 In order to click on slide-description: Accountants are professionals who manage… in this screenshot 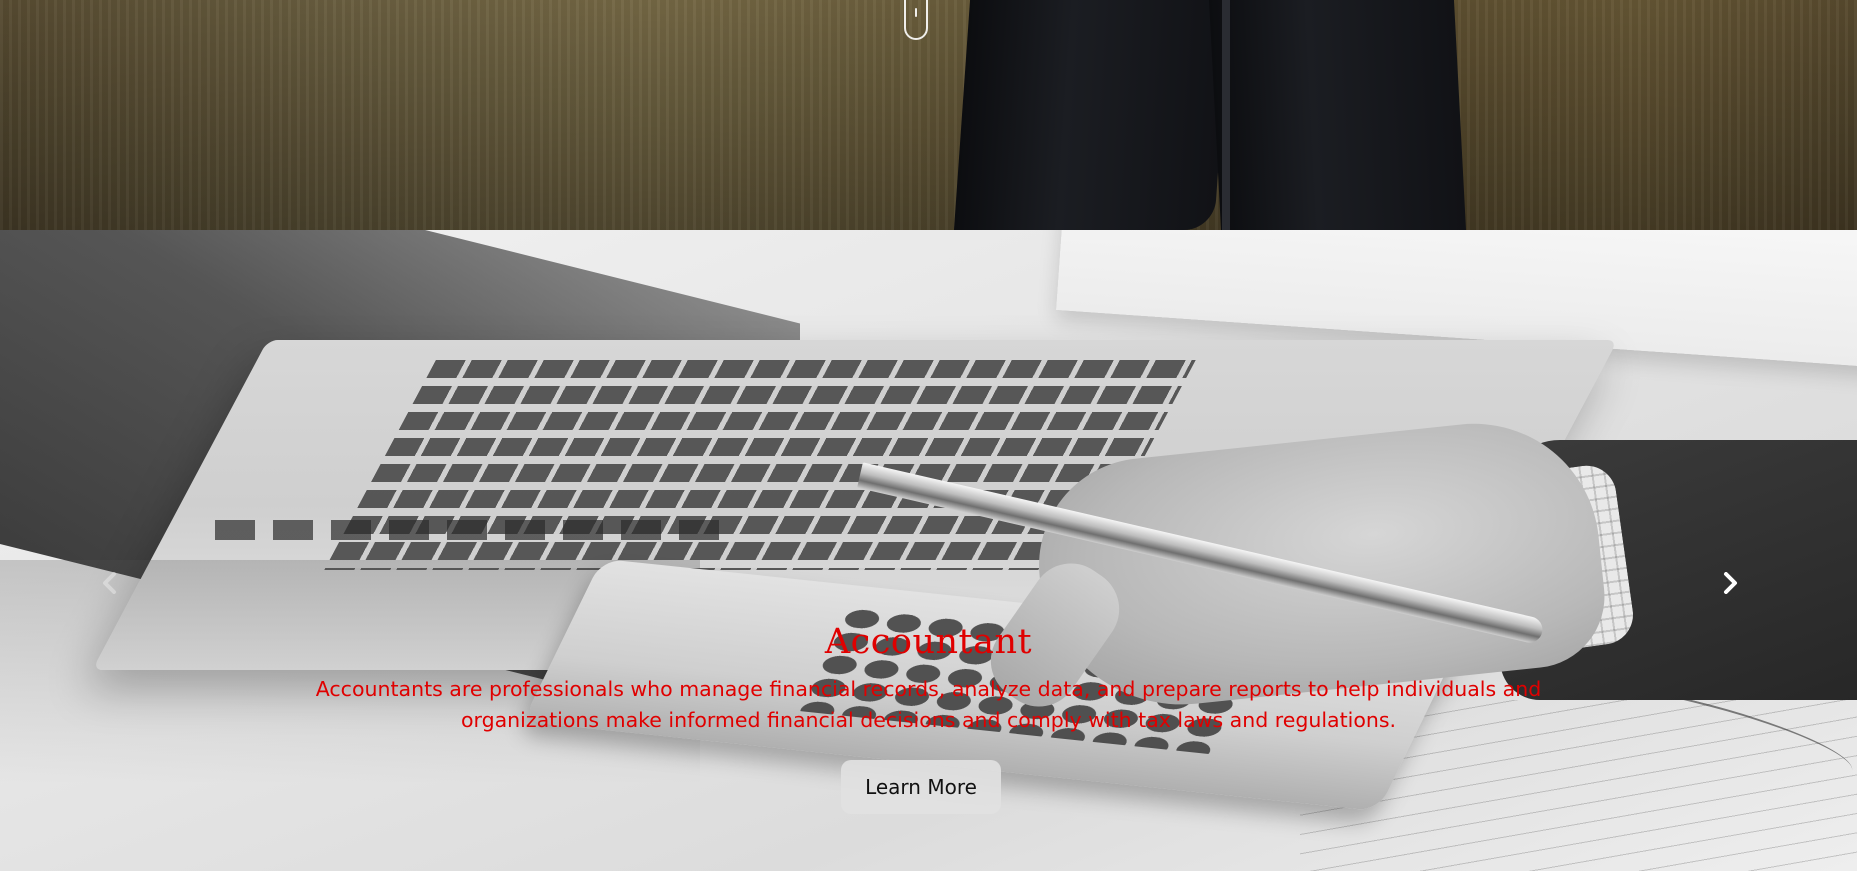, I will do `click(928, 704)`.